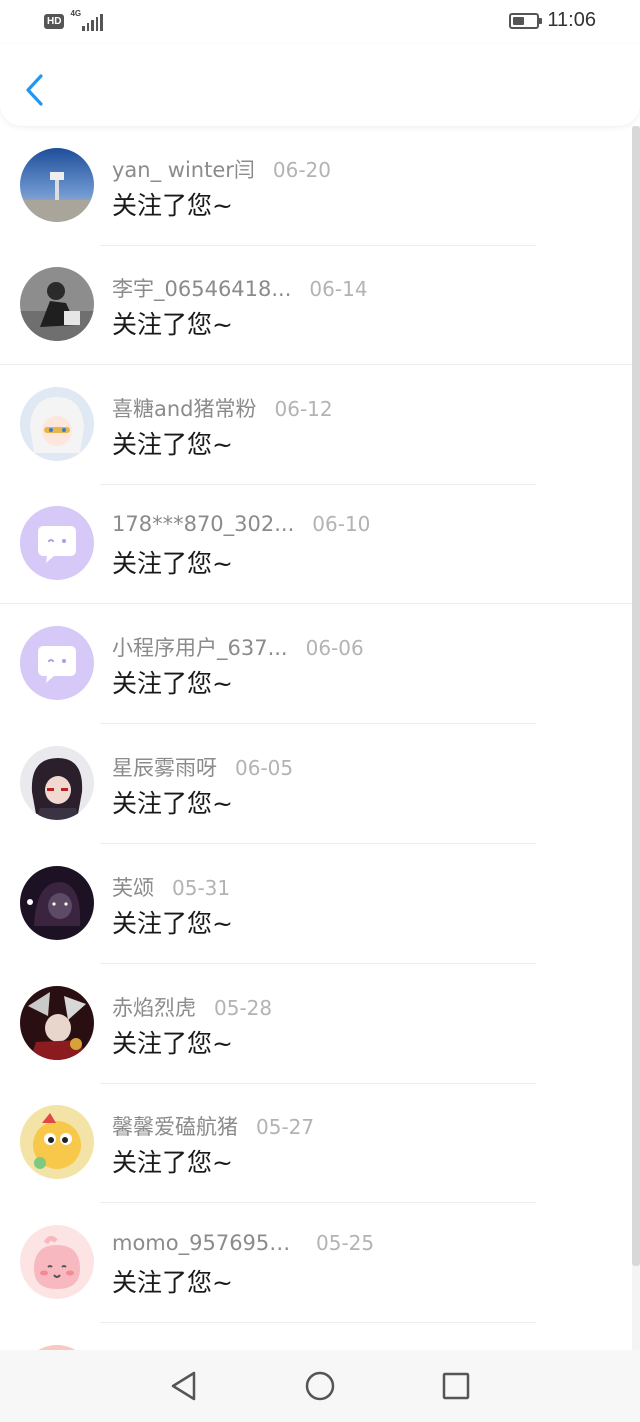 The width and height of the screenshot is (640, 1422). I want to click on notification-row: 喜糖and猪常粉 06-12 关注了您~, so click(316, 425).